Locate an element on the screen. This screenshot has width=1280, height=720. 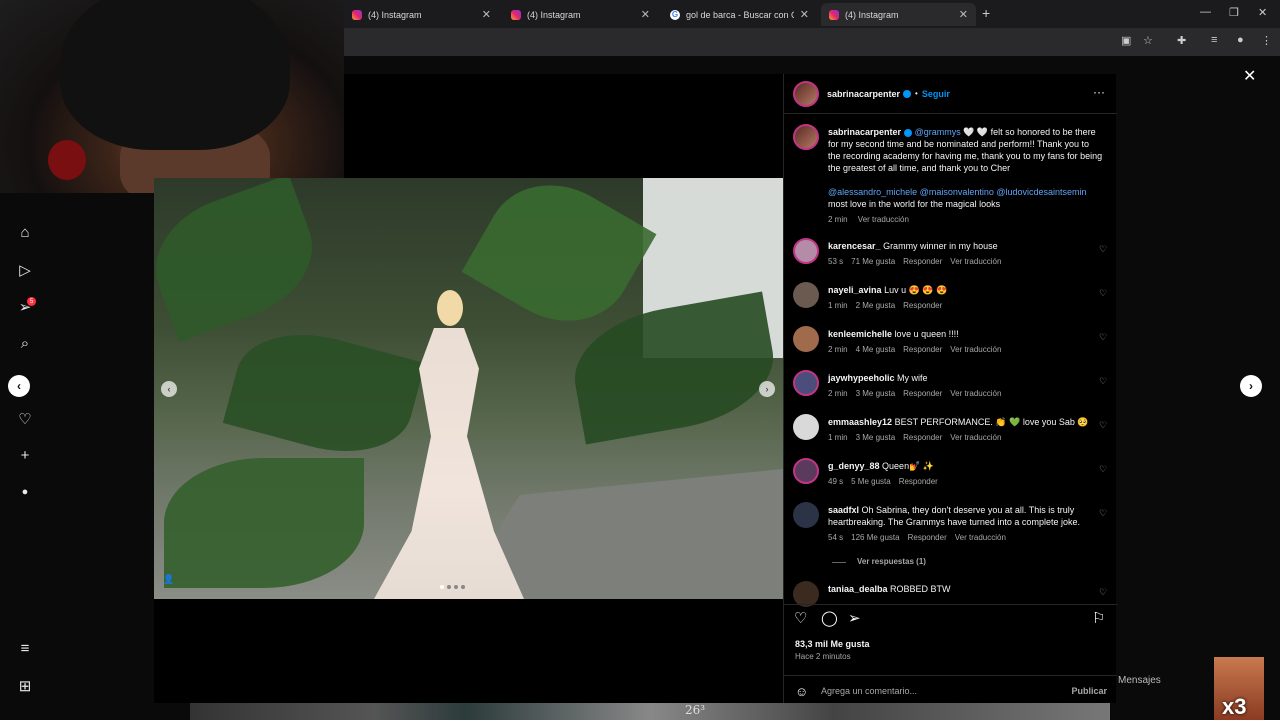
home-icon: ⌂ is located at coordinates (25, 232).